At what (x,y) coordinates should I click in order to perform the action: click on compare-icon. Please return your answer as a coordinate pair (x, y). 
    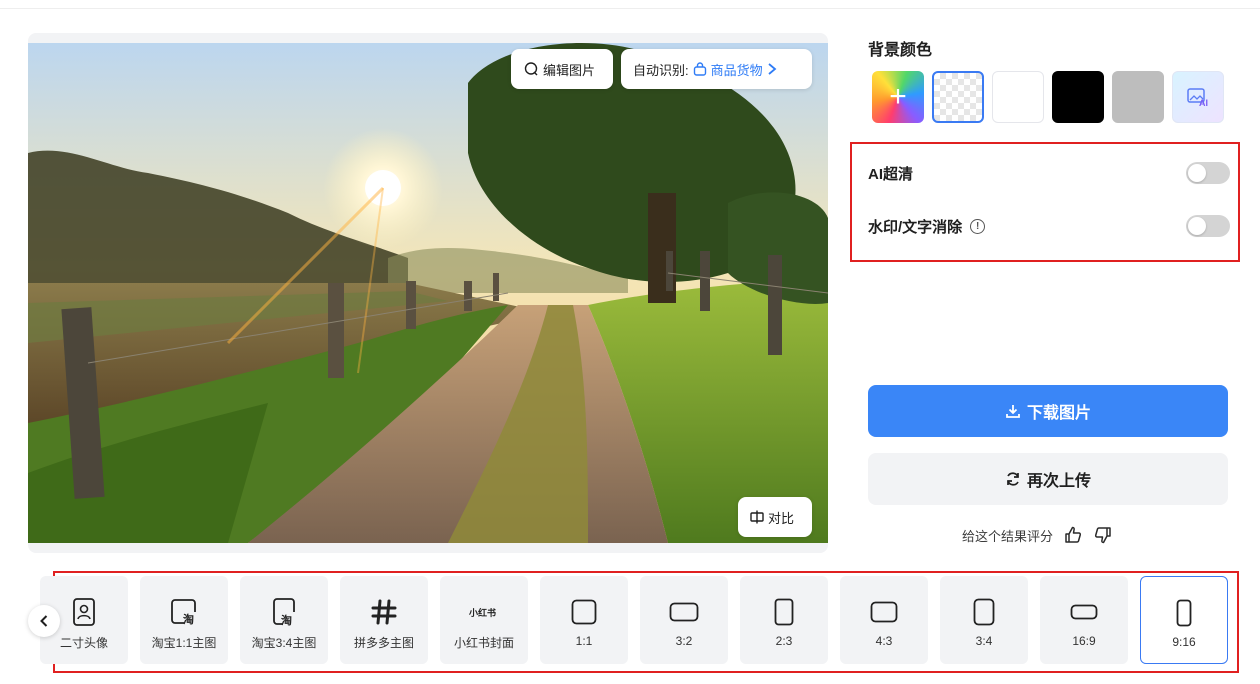
    Looking at the image, I should click on (757, 517).